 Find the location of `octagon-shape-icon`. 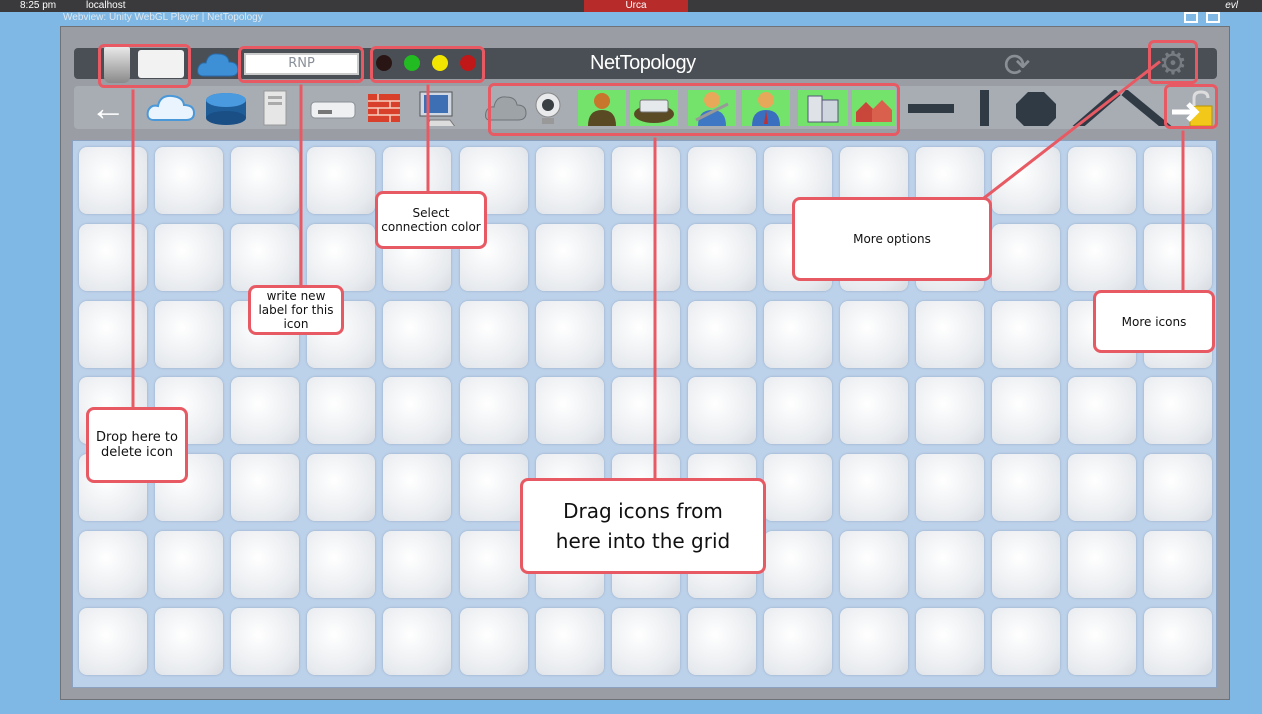

octagon-shape-icon is located at coordinates (1036, 108).